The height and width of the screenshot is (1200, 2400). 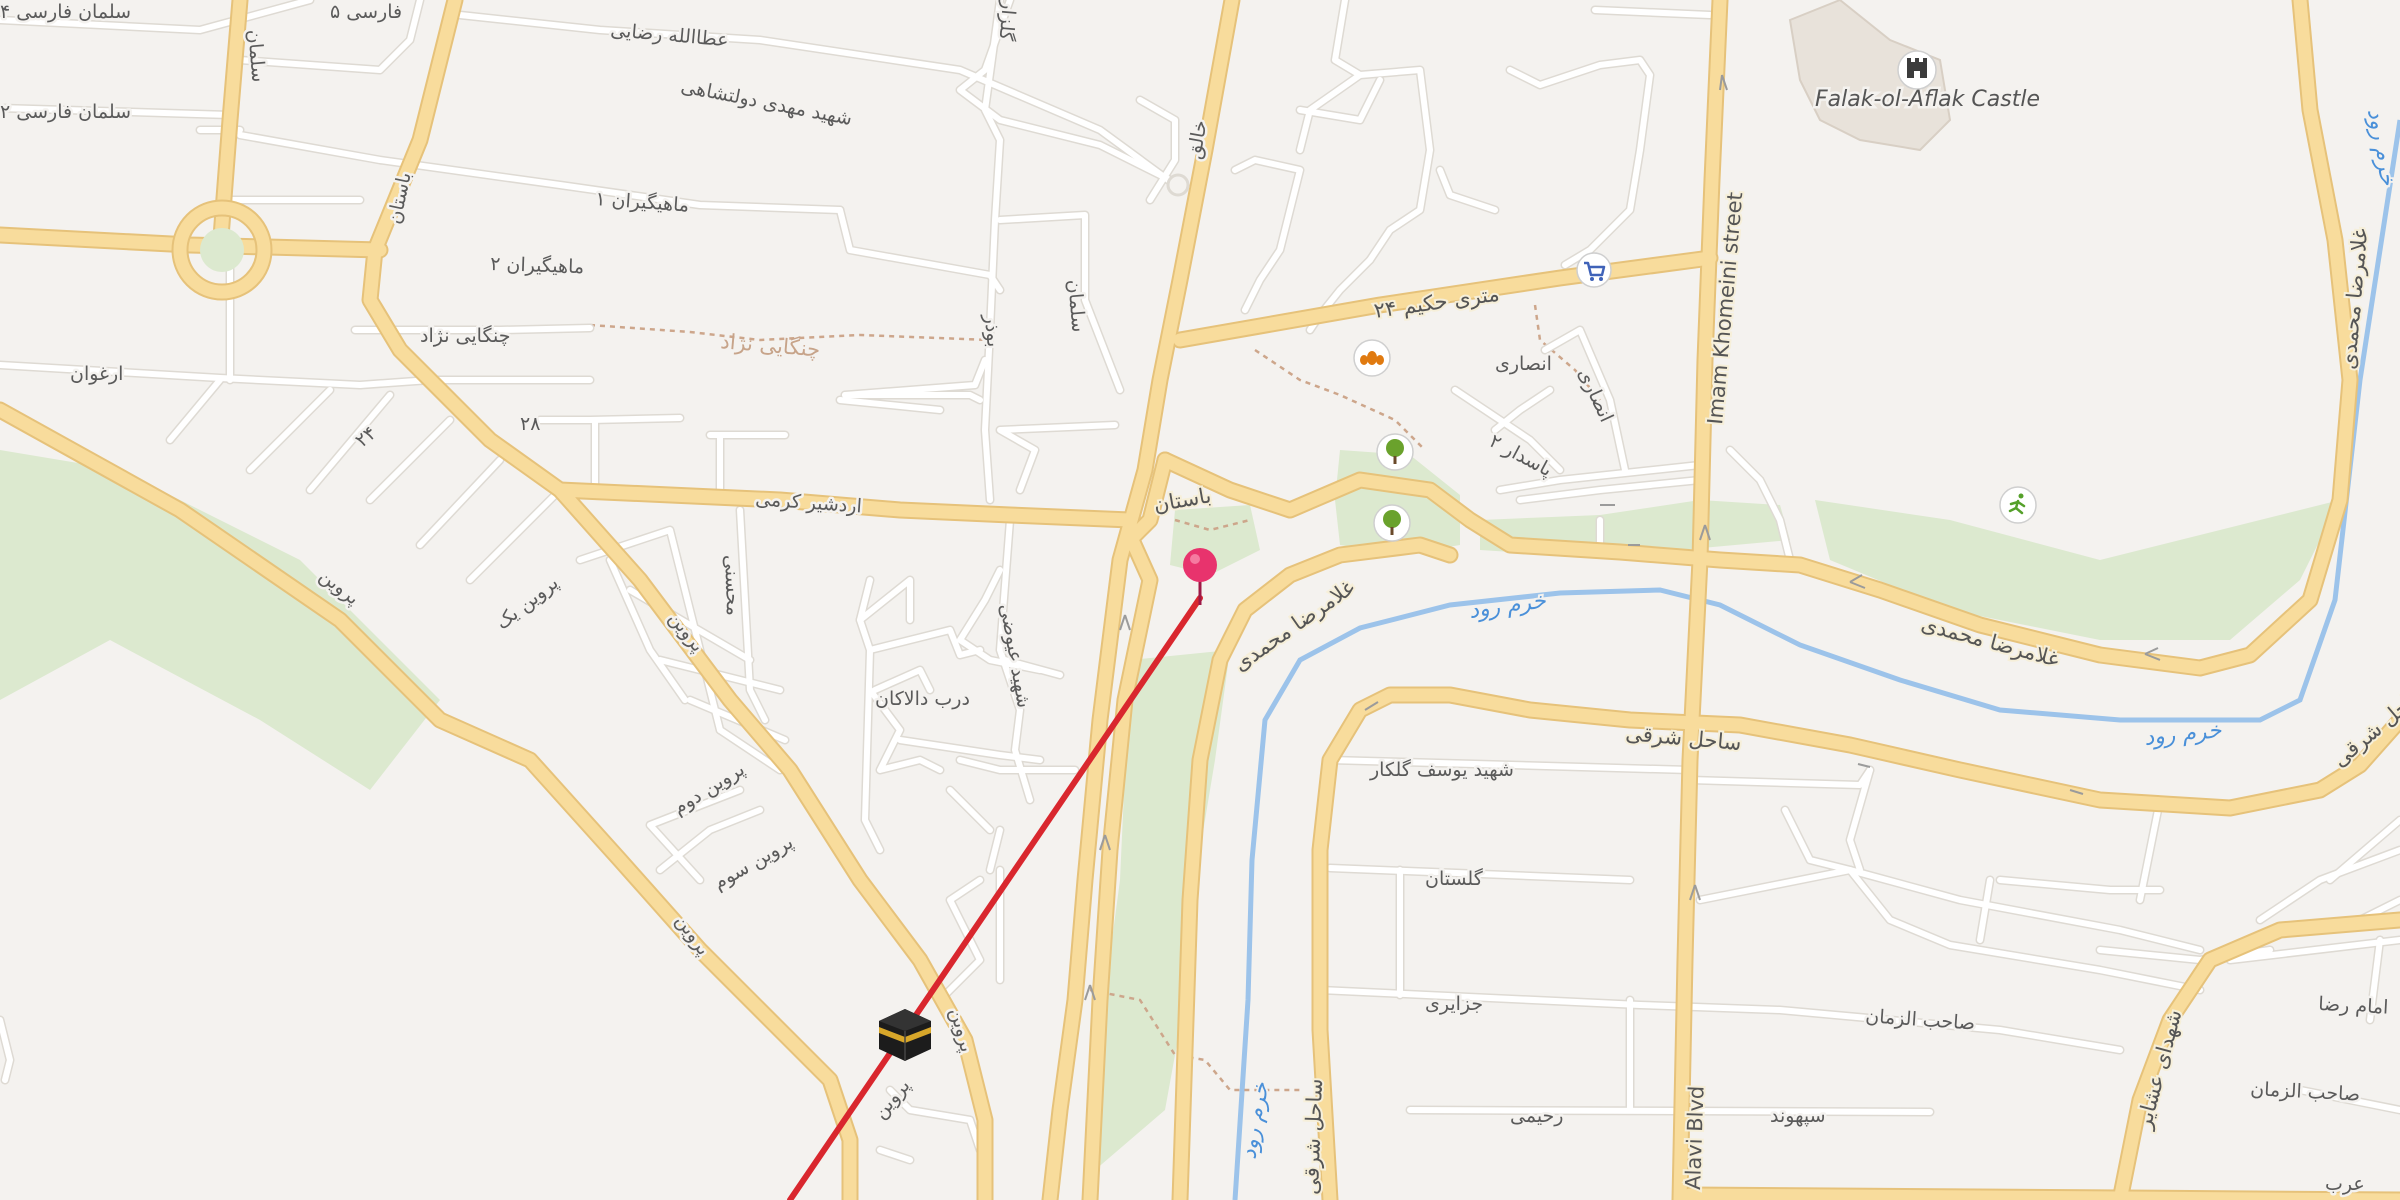 What do you see at coordinates (1007, 21) in the screenshot?
I see `label-golzar: گلزار` at bounding box center [1007, 21].